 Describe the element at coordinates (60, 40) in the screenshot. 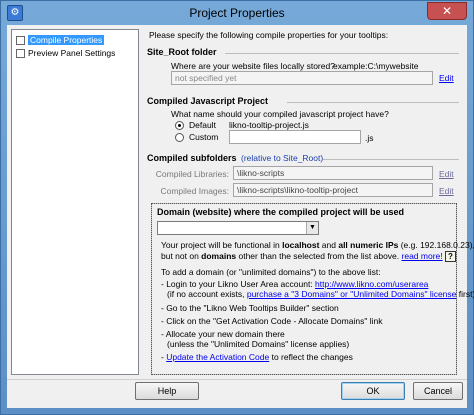

I see `tree-item-compile-properties: Compile Properties` at that location.